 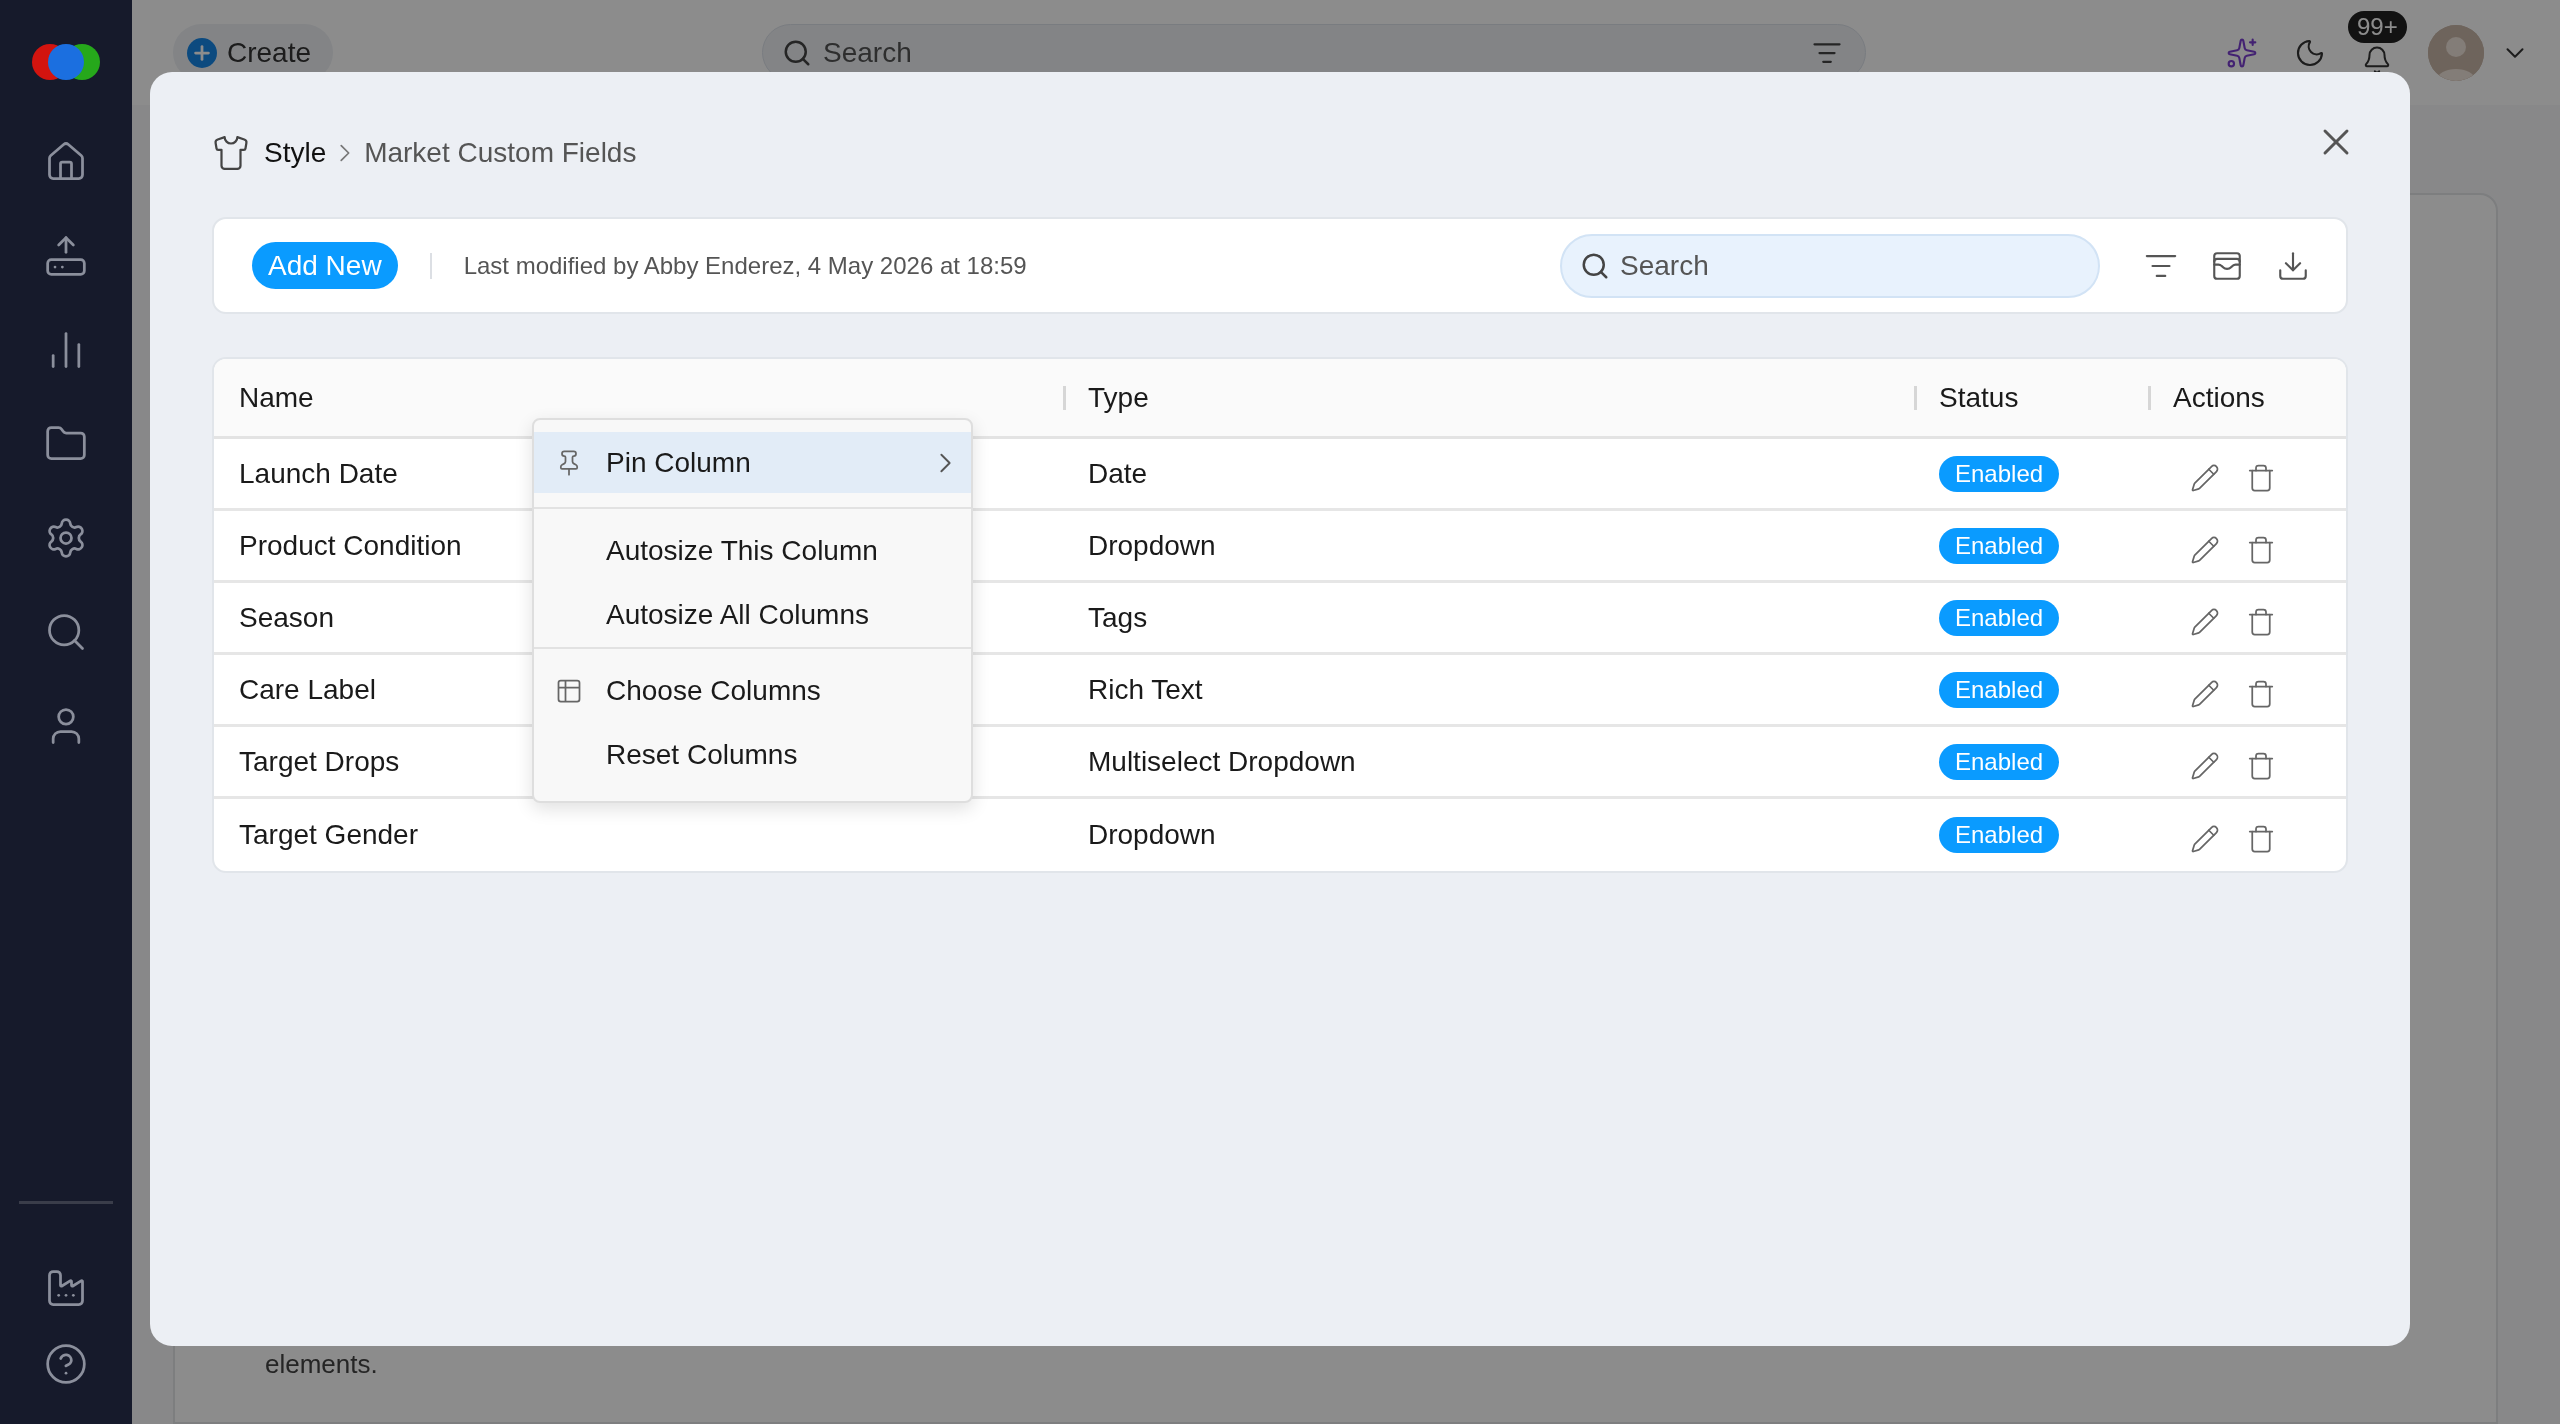 I want to click on last-modified-text: Last modified by Abby Enderez, 4 May 2026 at 18:59, so click(x=745, y=265).